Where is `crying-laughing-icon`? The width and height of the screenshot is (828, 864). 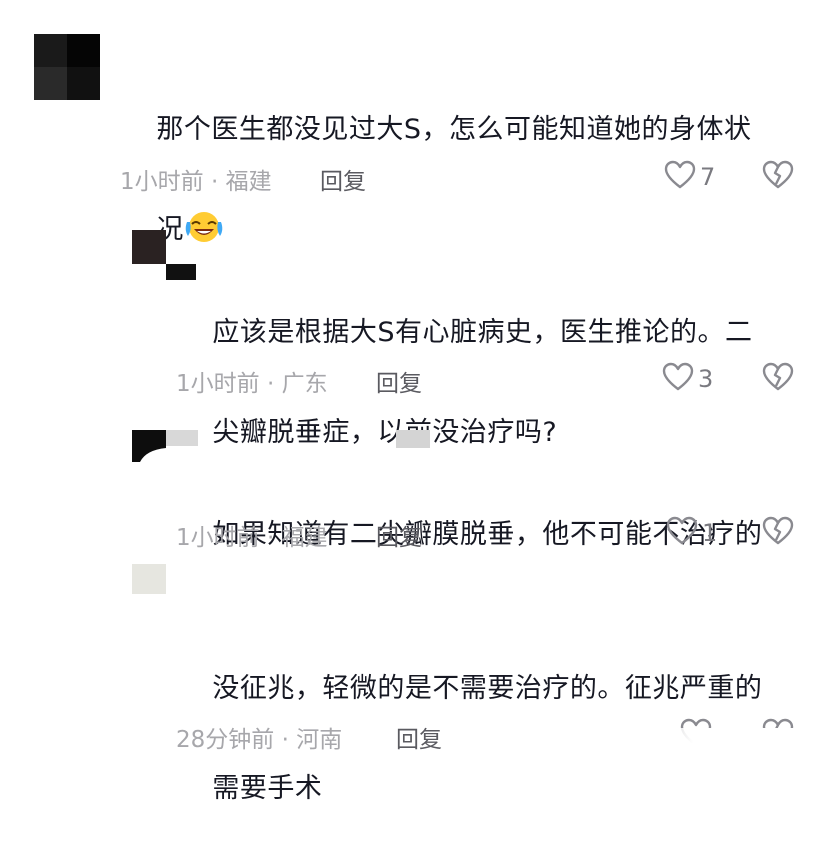
crying-laughing-icon is located at coordinates (204, 235).